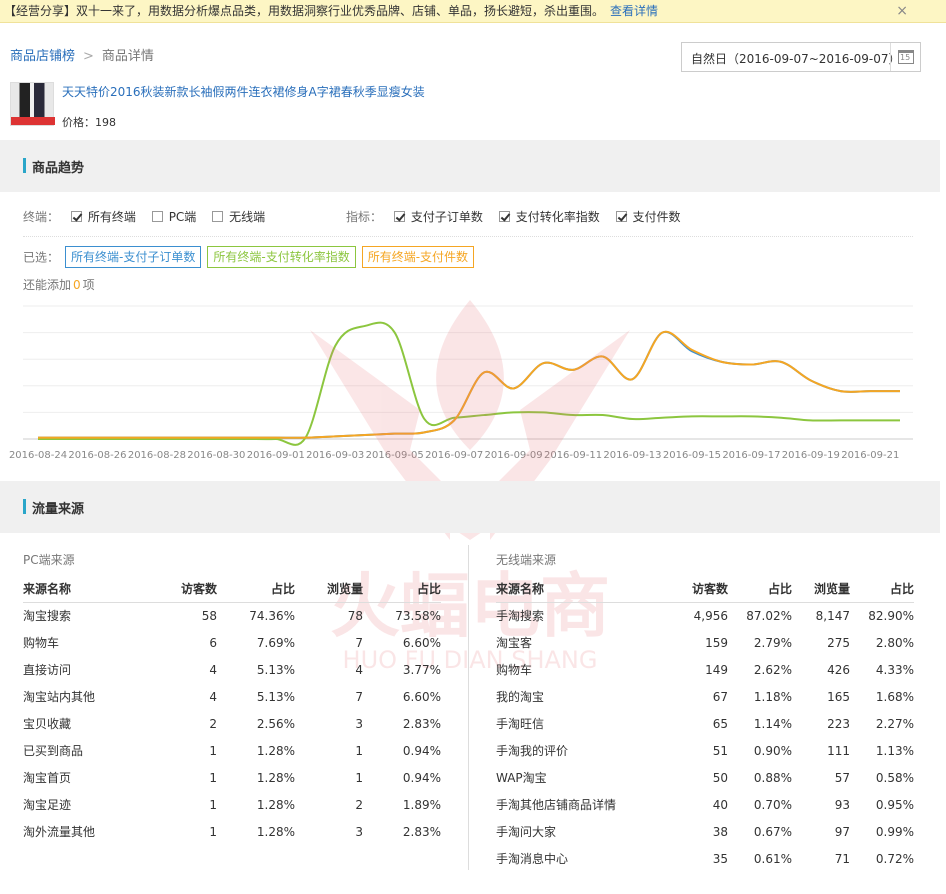 The image size is (946, 894). What do you see at coordinates (705, 615) in the screenshot?
I see `table-row: 手淘搜索 4,956 87.02% 8,147 82.90%` at bounding box center [705, 615].